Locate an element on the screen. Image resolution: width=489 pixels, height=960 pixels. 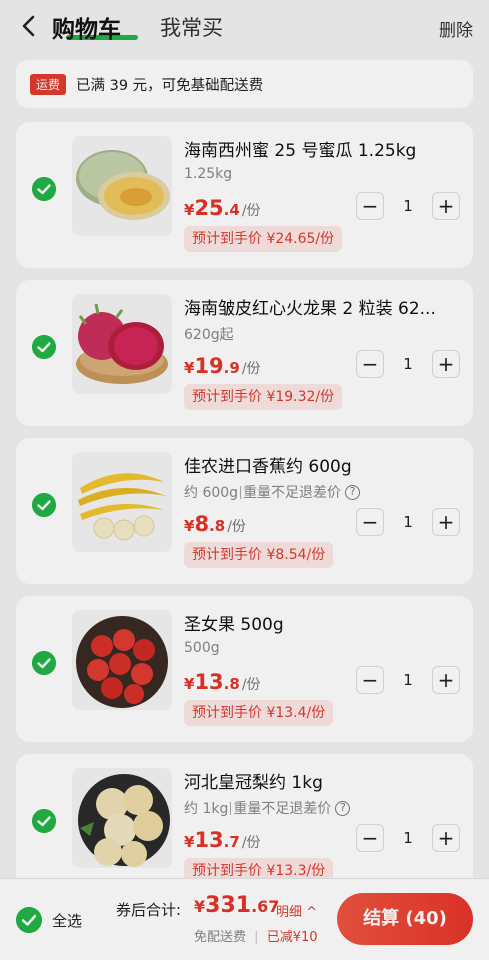
product-spec: 500g is located at coordinates (202, 648).